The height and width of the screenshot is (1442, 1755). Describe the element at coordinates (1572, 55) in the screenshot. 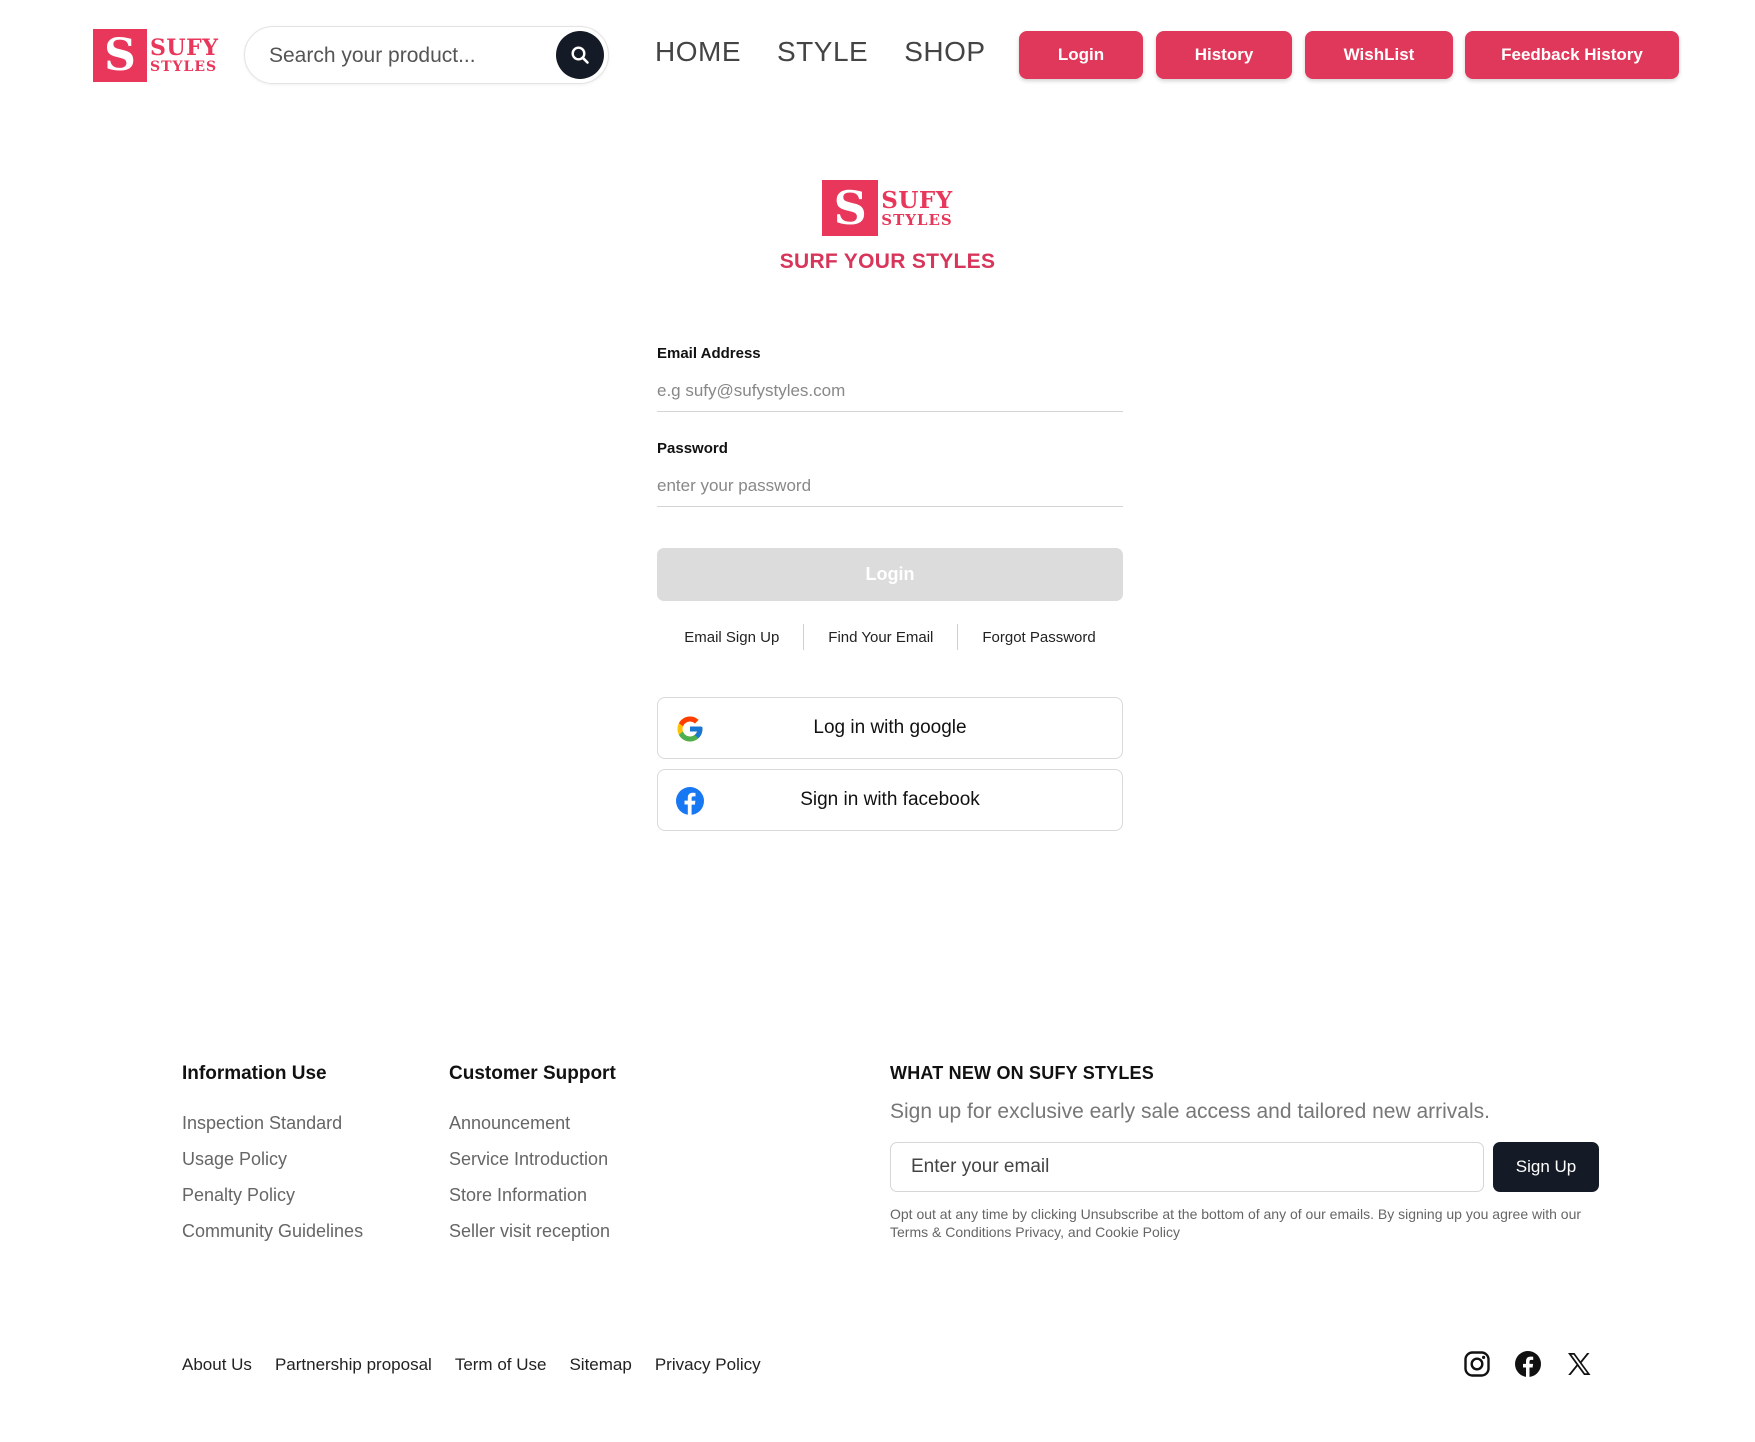

I see `feedback-history-button: Feedback History` at that location.